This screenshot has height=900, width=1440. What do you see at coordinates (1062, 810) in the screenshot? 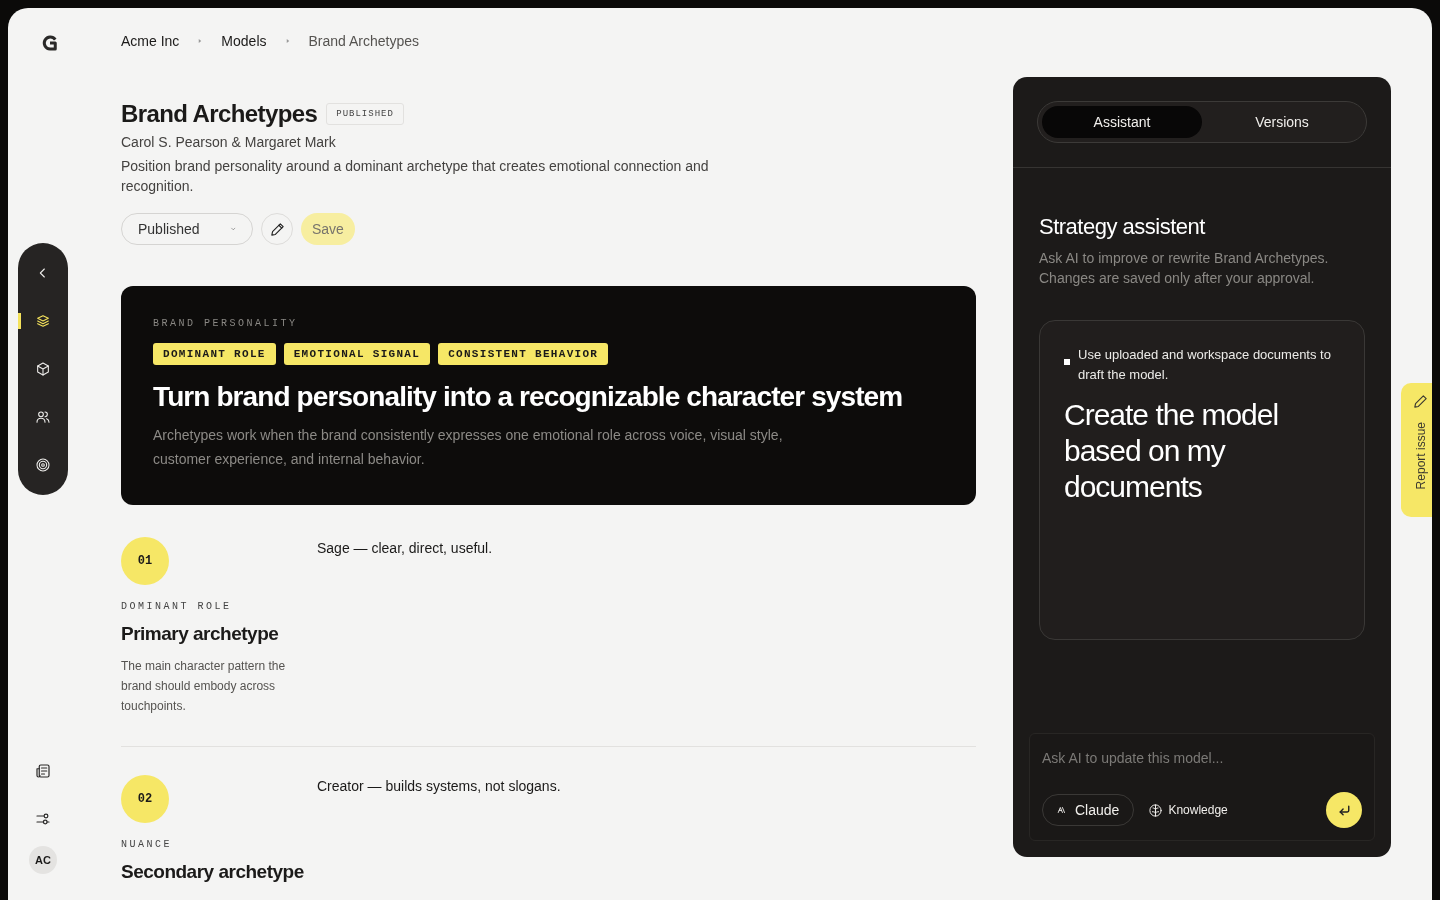
I see `model-icon` at bounding box center [1062, 810].